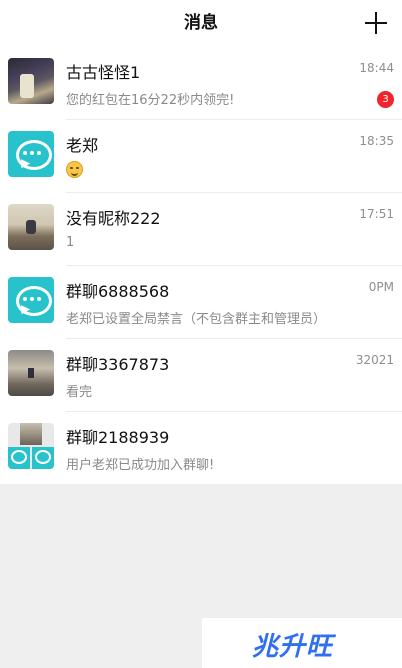  I want to click on top-bar: 消息, so click(201, 23).